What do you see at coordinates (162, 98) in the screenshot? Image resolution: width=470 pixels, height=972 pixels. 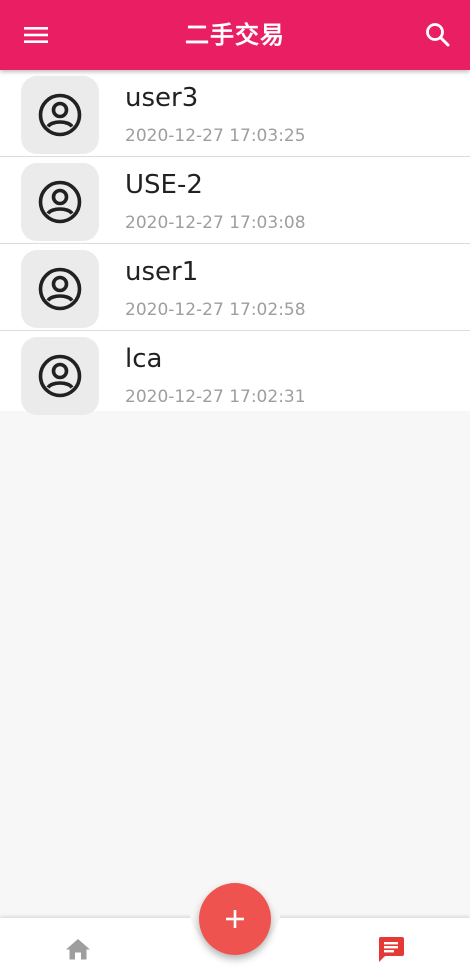 I see `contact-name: user3` at bounding box center [162, 98].